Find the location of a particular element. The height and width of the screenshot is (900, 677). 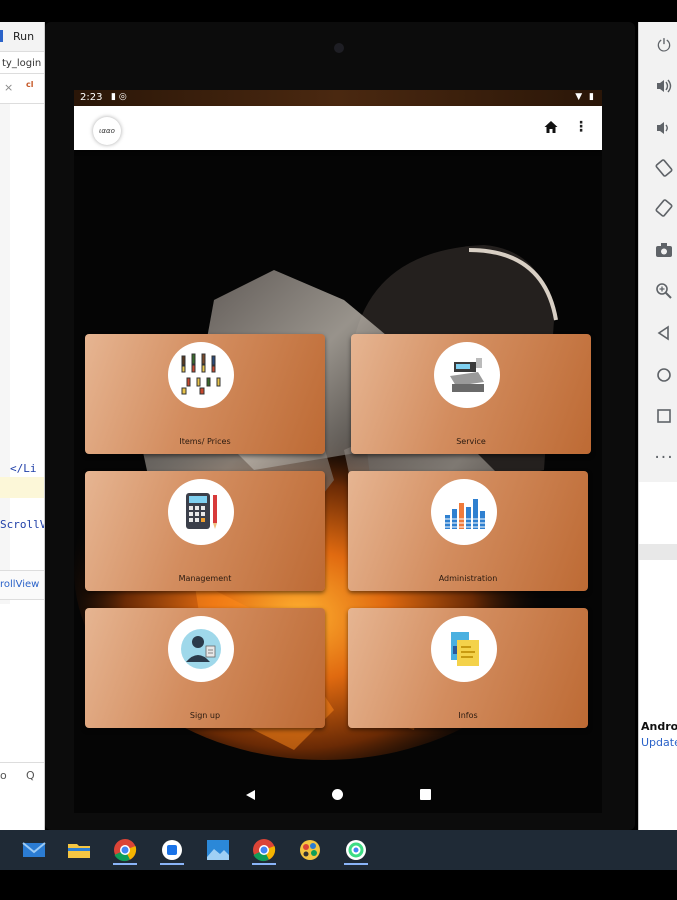

paint-icon is located at coordinates (310, 850).